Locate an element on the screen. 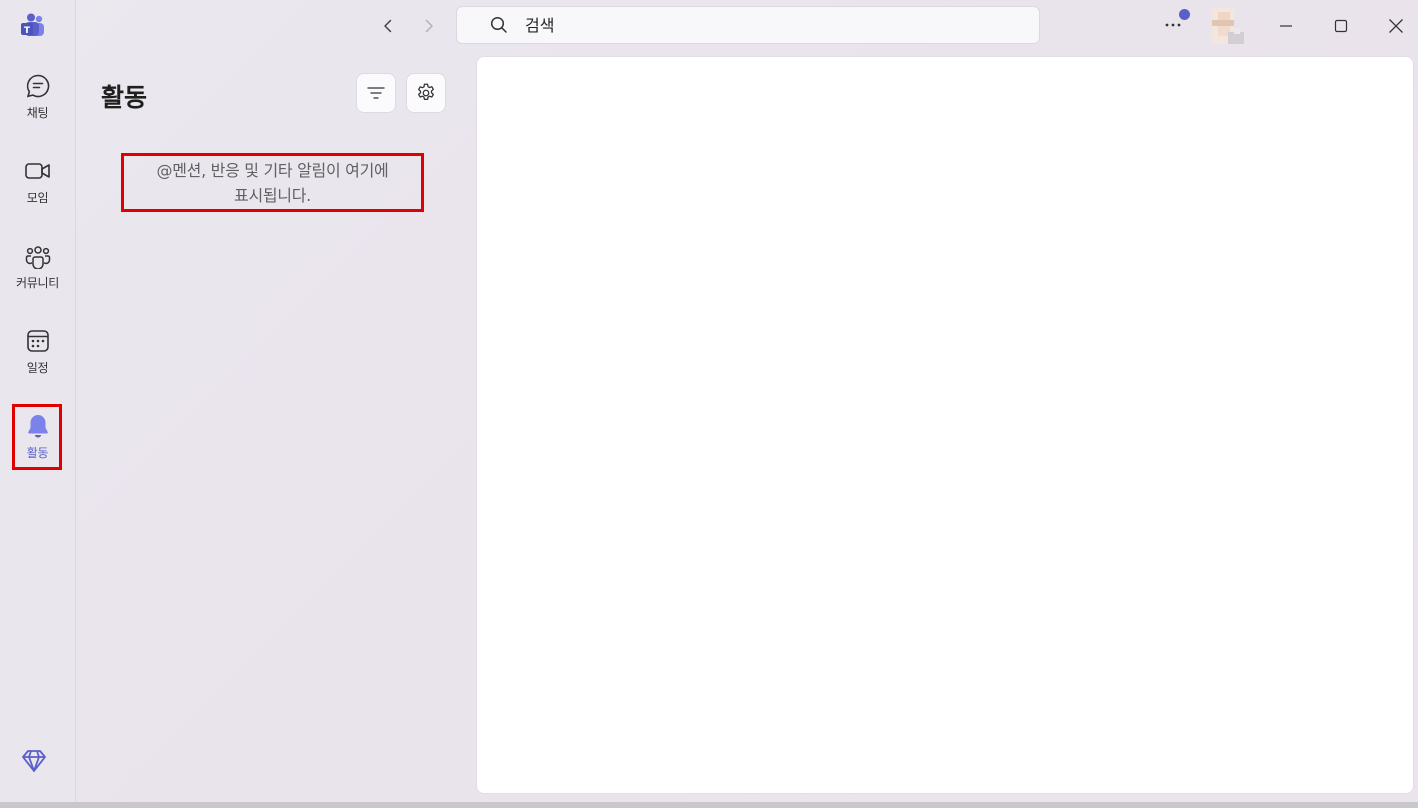 The height and width of the screenshot is (808, 1418). search-icon is located at coordinates (498, 24).